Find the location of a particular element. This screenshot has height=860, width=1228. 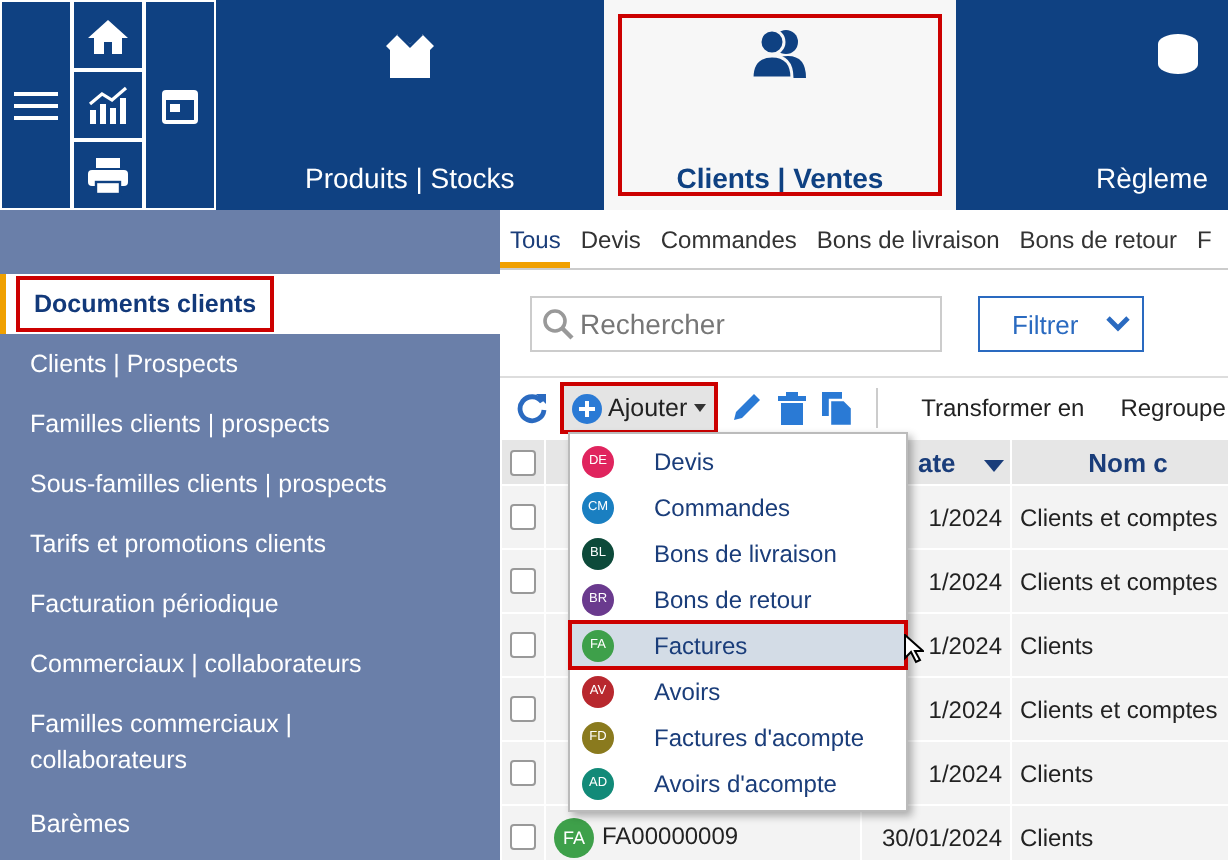

menu-icon is located at coordinates (36, 105).